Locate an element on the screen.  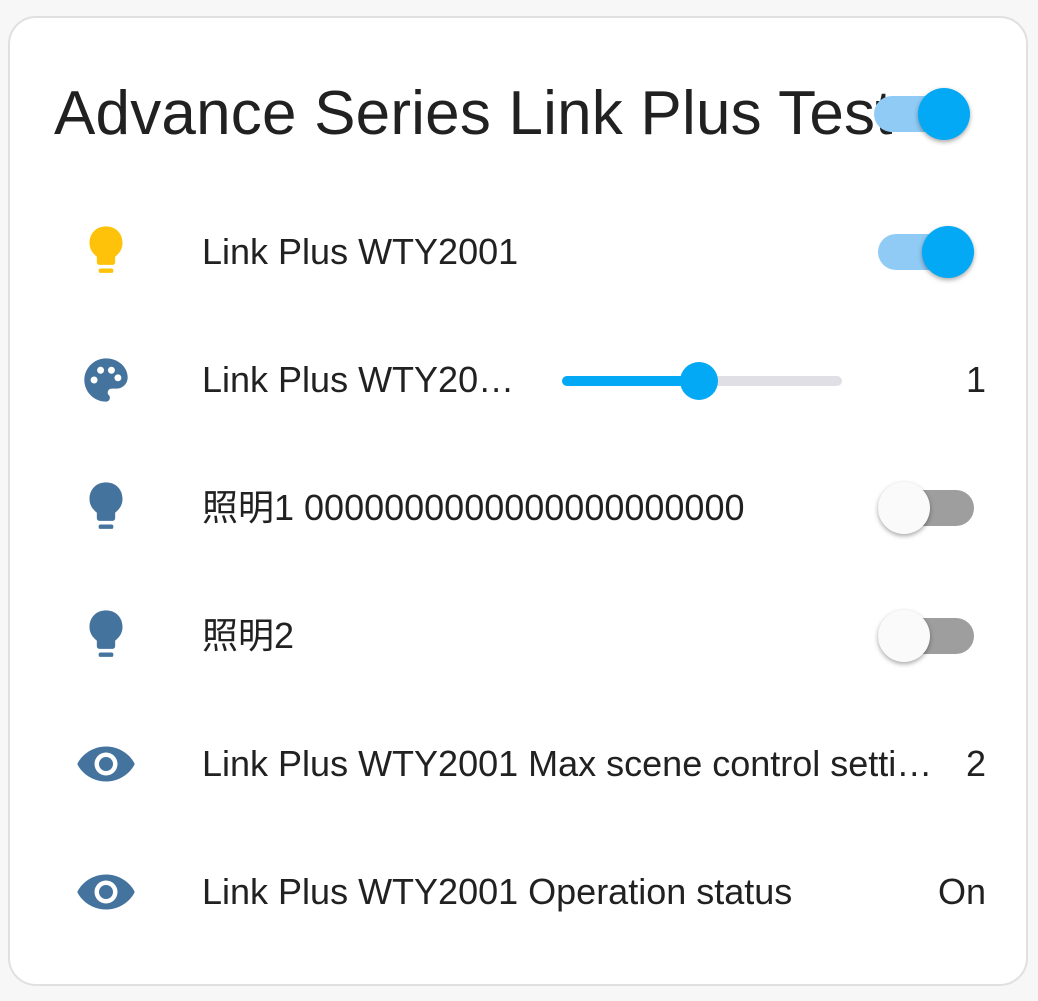
slider-thumb is located at coordinates (699, 381).